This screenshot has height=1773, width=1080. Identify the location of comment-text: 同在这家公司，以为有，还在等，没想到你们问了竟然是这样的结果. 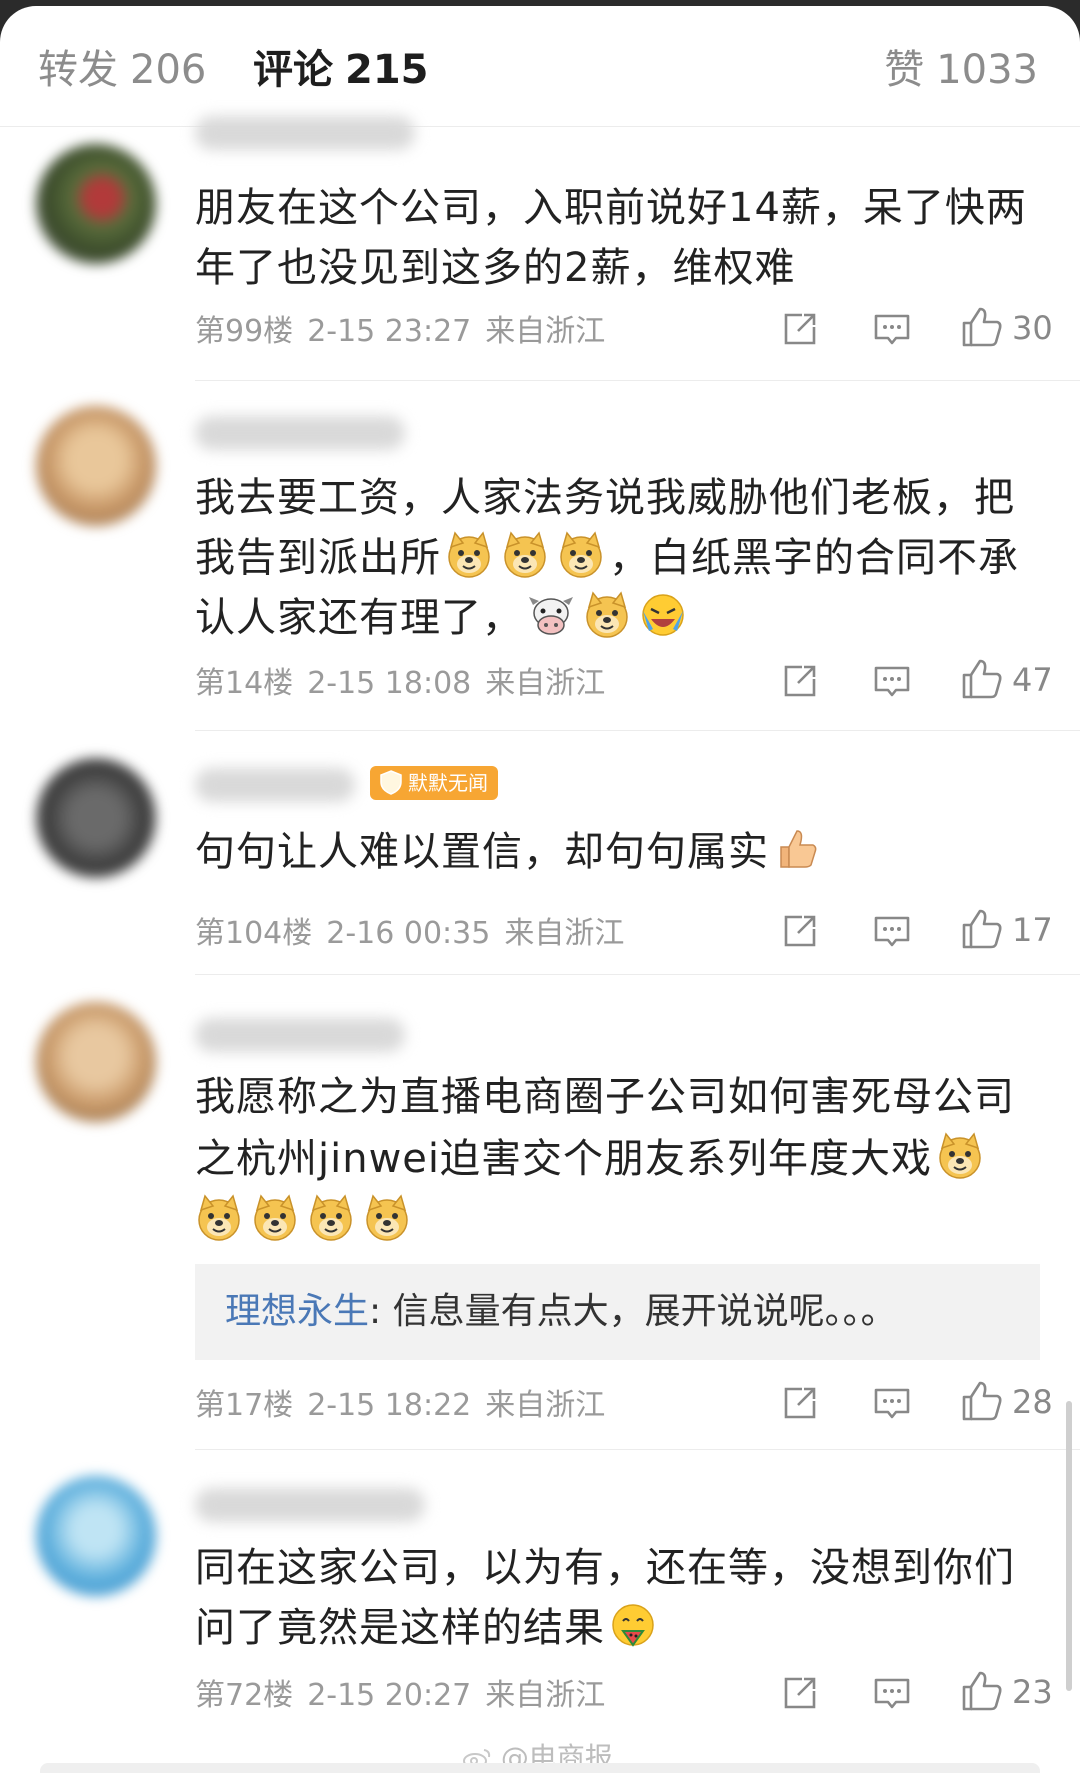
(620, 1598).